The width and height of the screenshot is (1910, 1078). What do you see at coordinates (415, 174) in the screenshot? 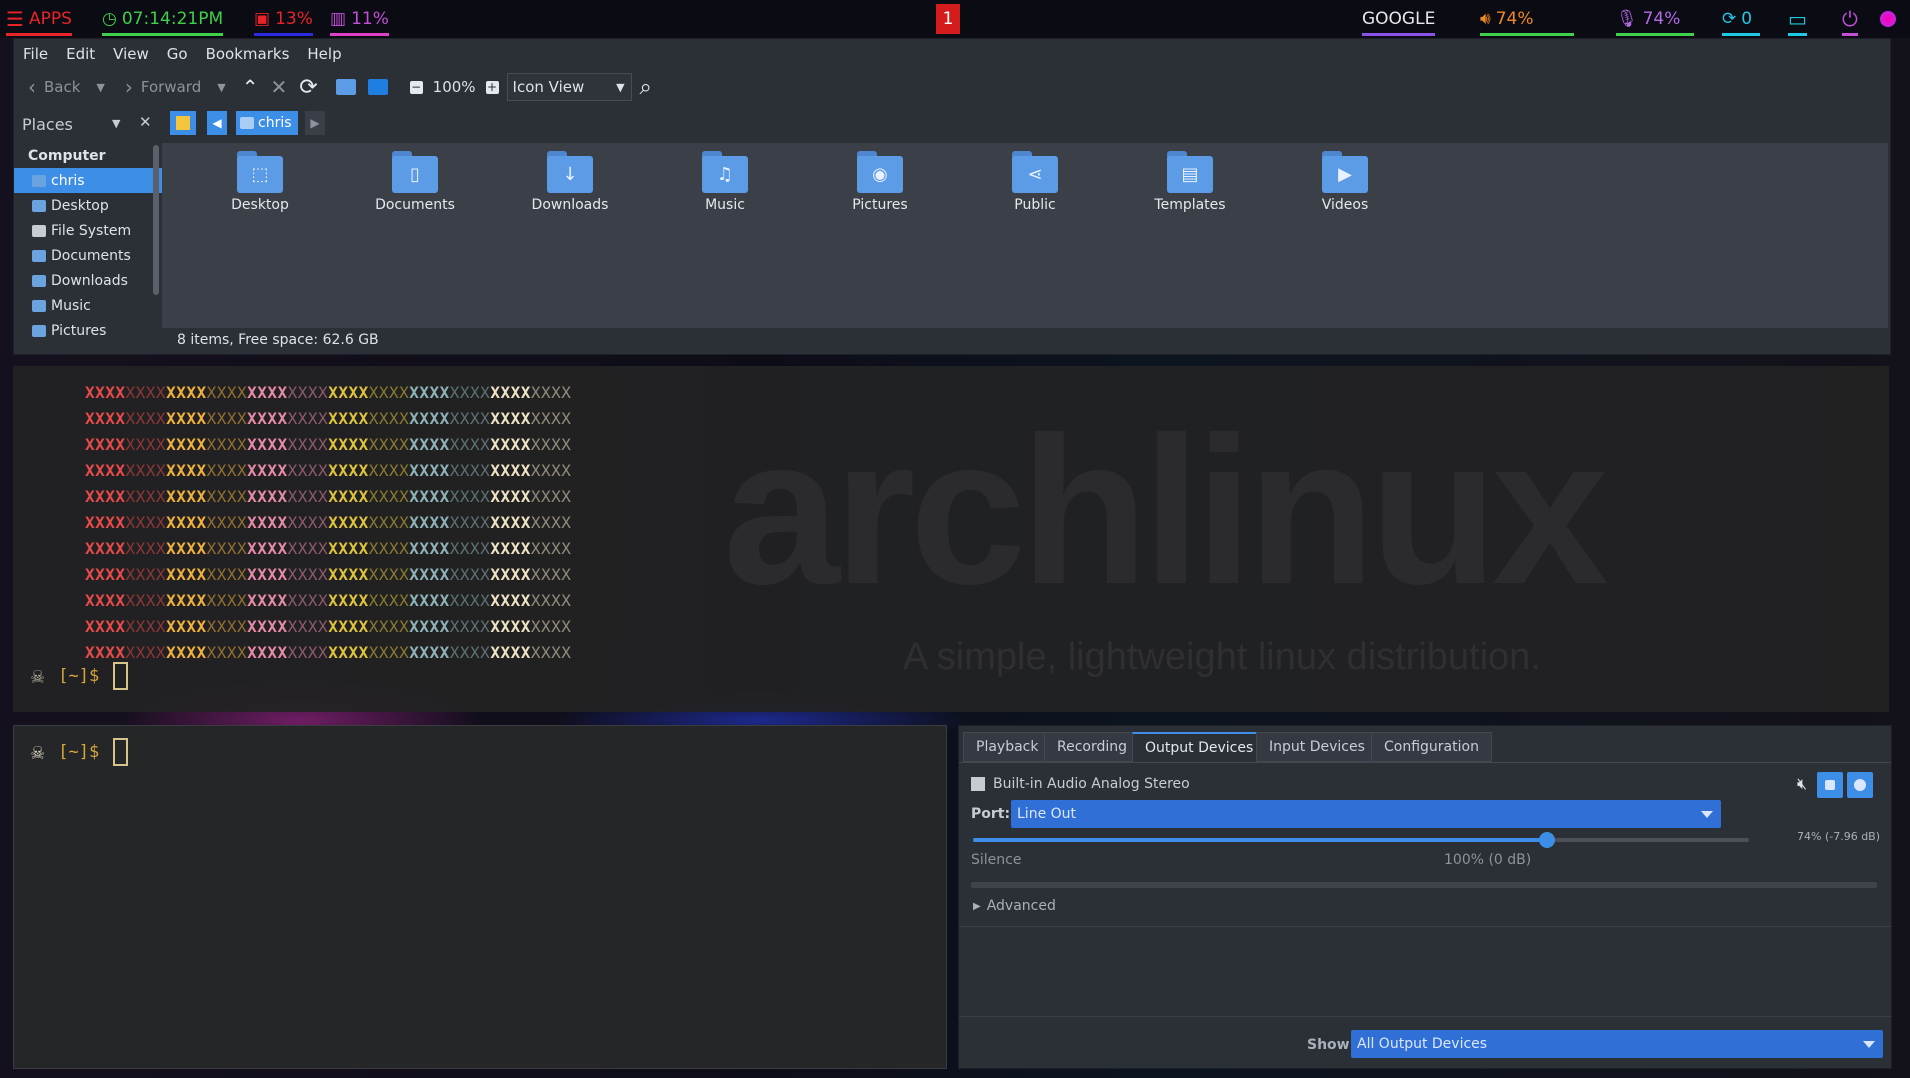
I see `document-icon: ▯` at bounding box center [415, 174].